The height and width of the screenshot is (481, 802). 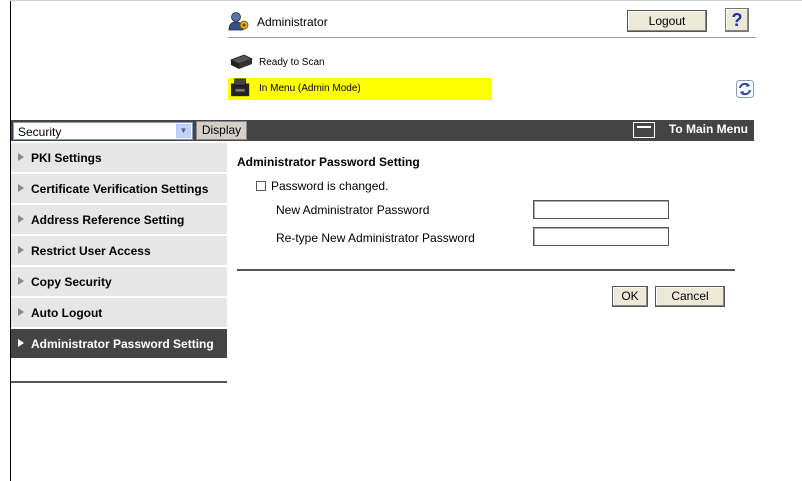 I want to click on administrator-icon, so click(x=238, y=21).